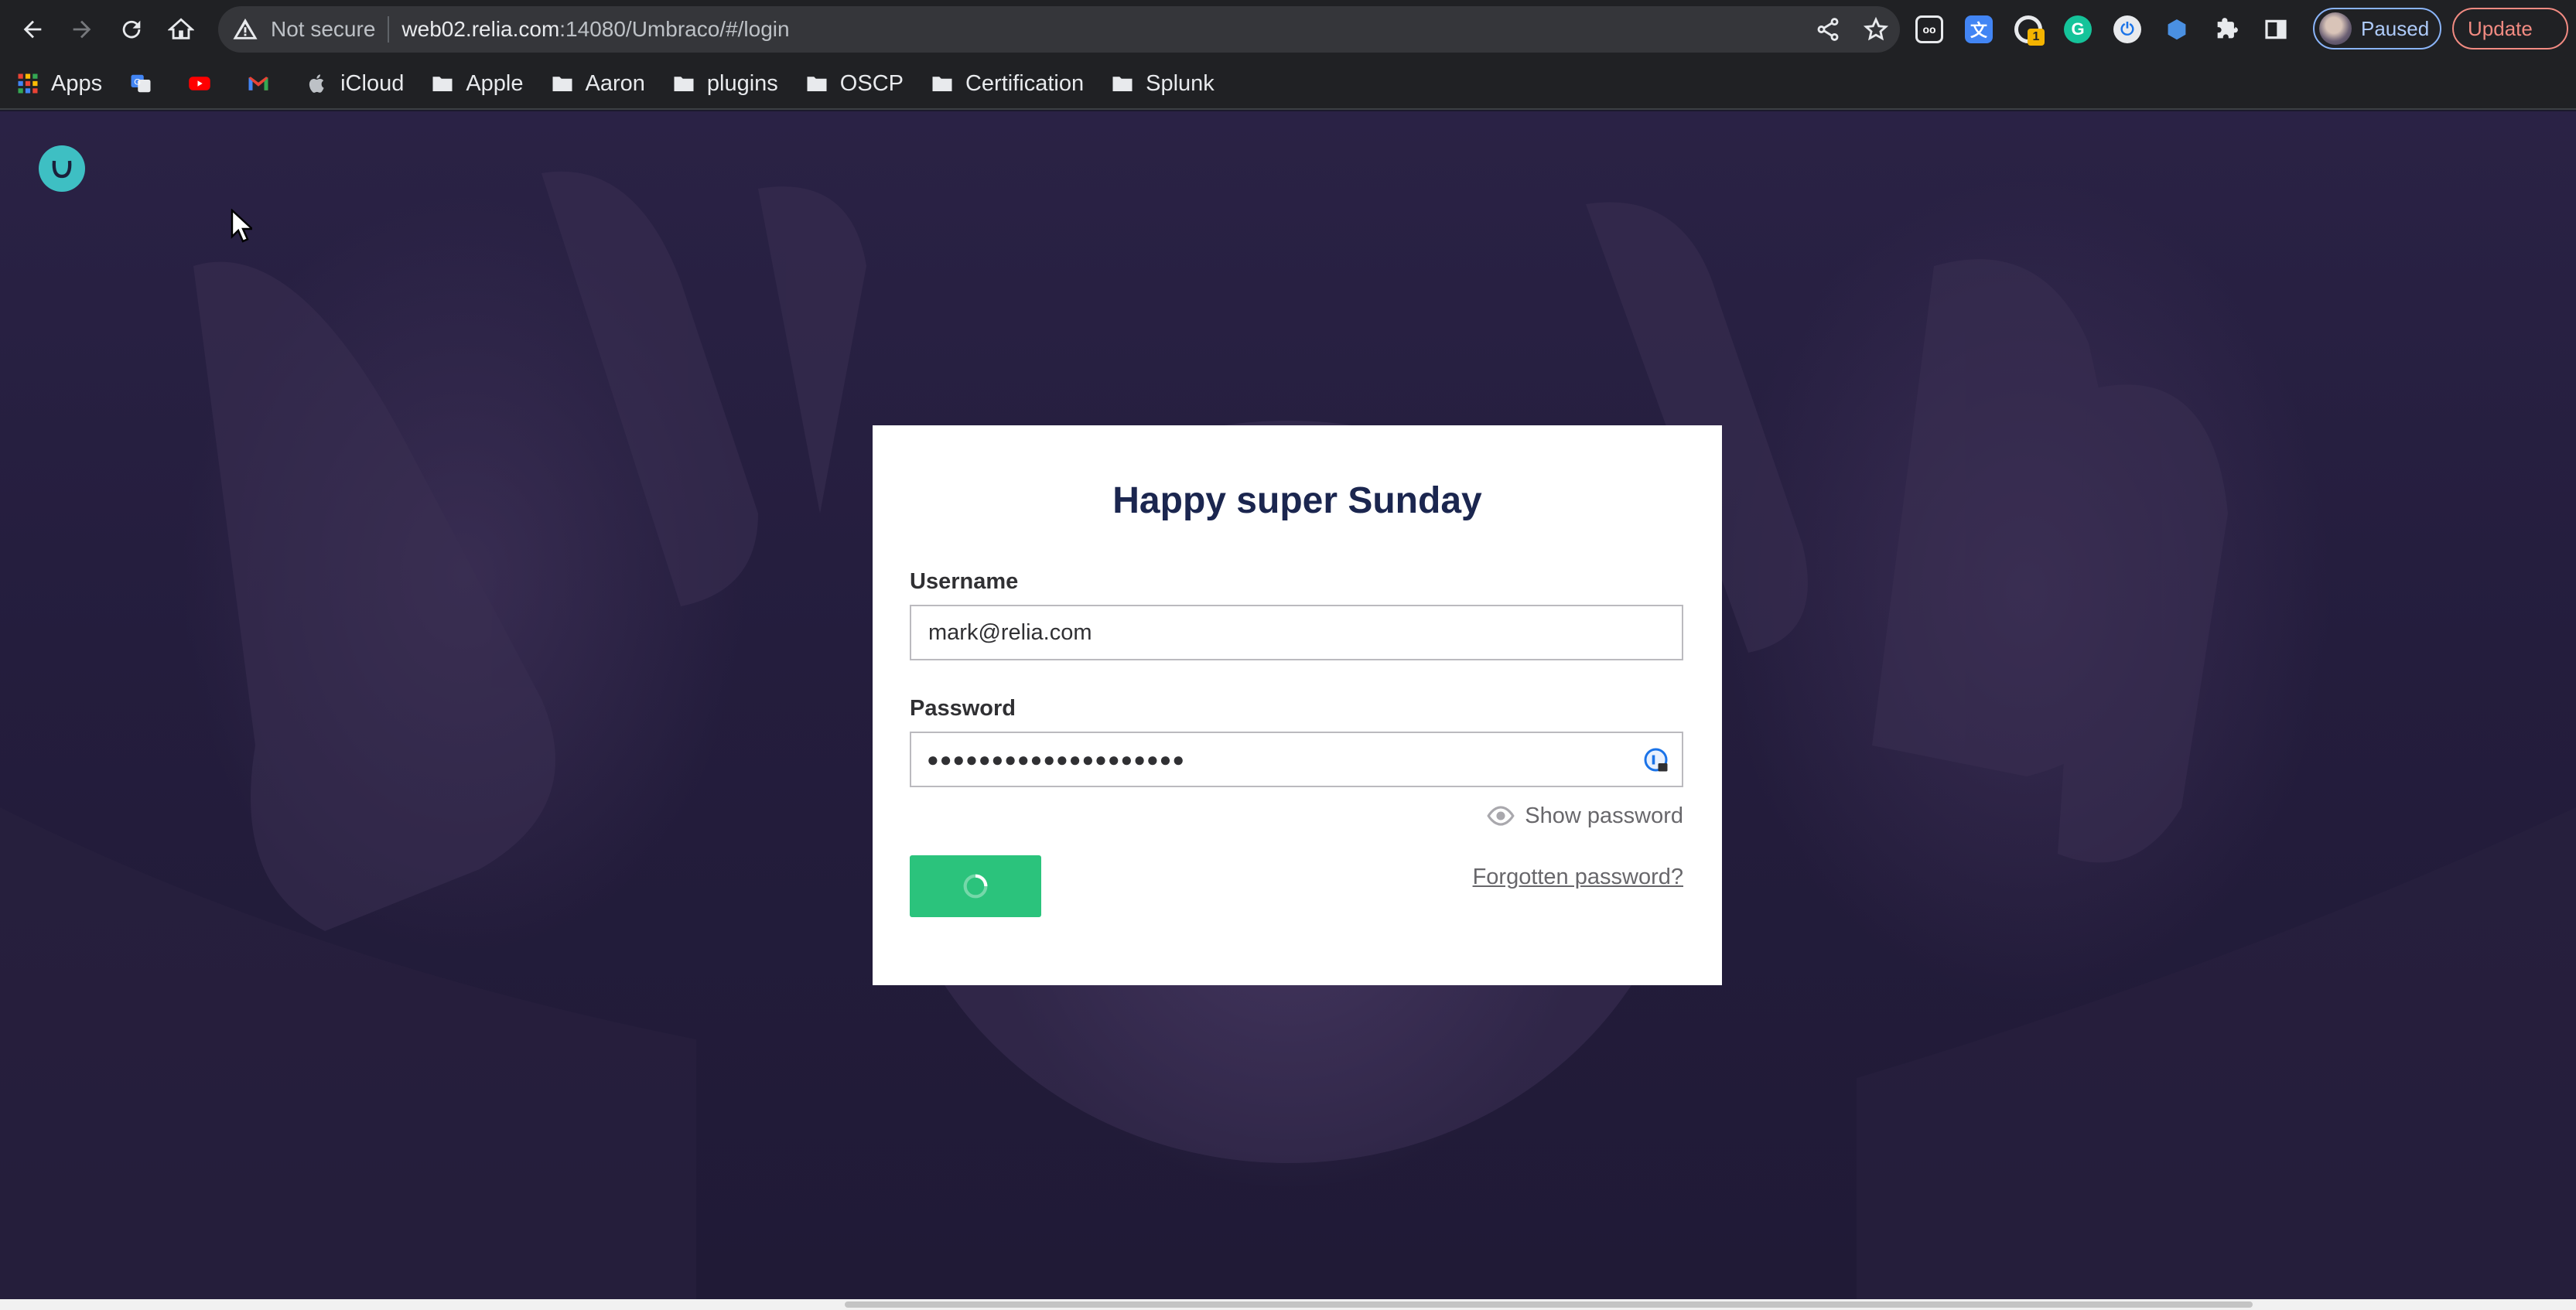 Image resolution: width=2576 pixels, height=1310 pixels. Describe the element at coordinates (2226, 29) in the screenshot. I see `extensions-puzzle-icon` at that location.